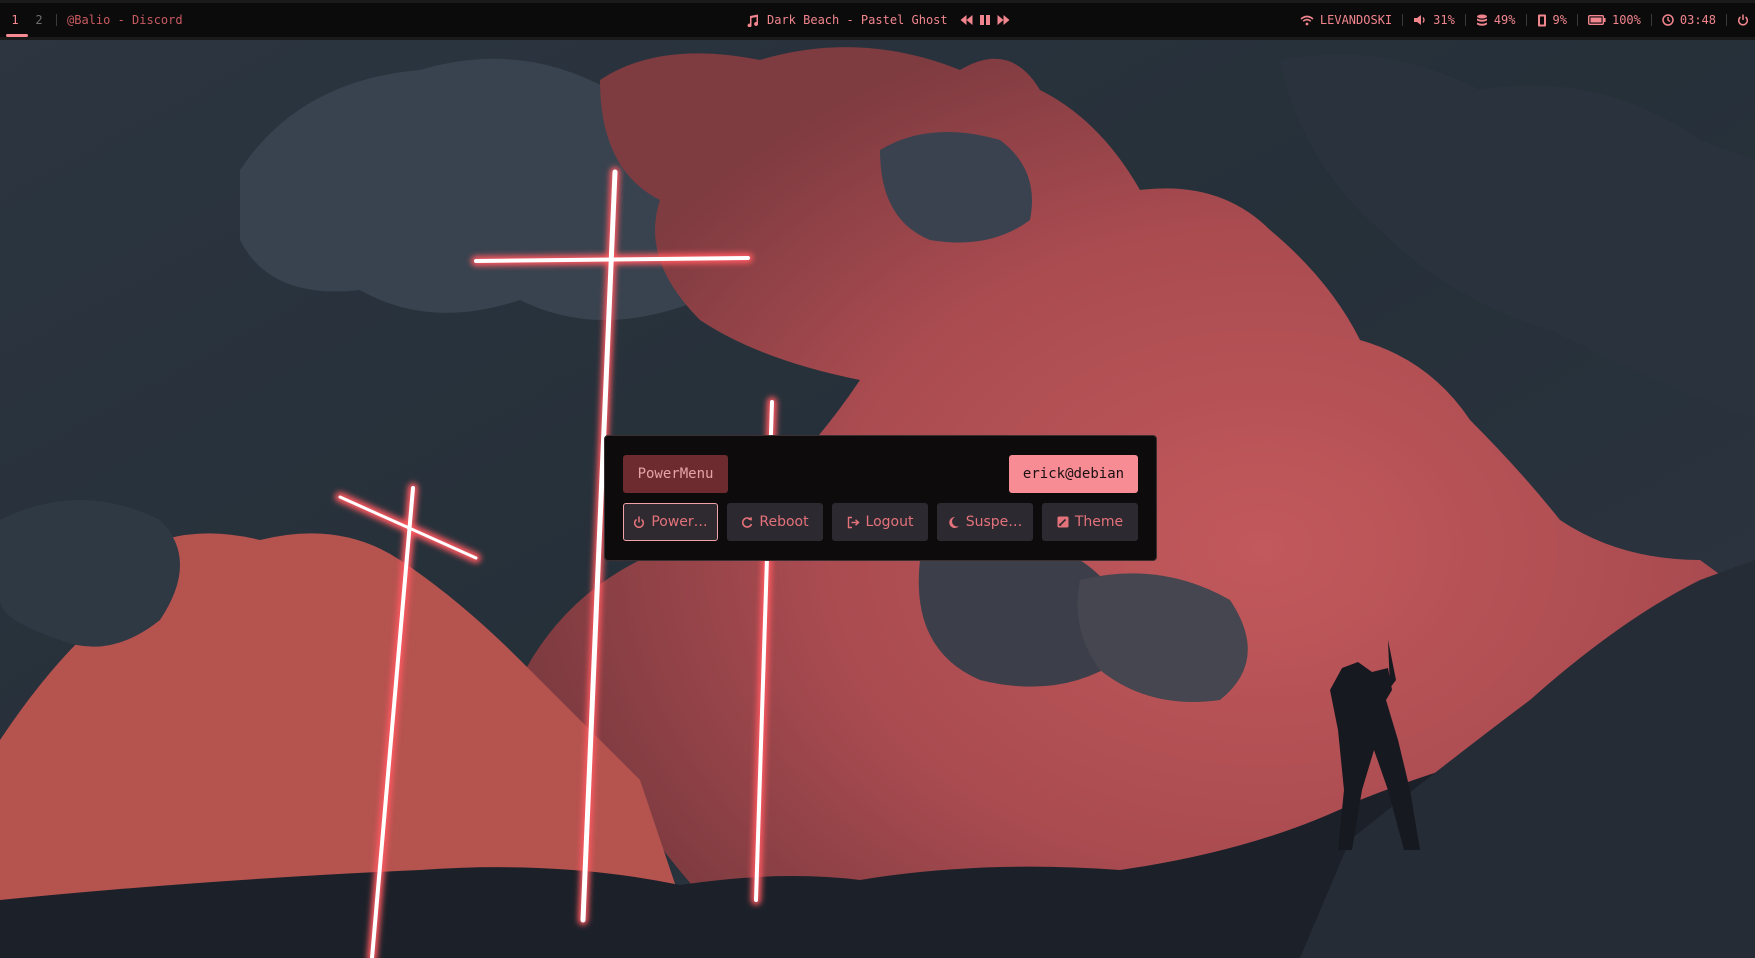  I want to click on clock-module: 03:48, so click(1689, 20).